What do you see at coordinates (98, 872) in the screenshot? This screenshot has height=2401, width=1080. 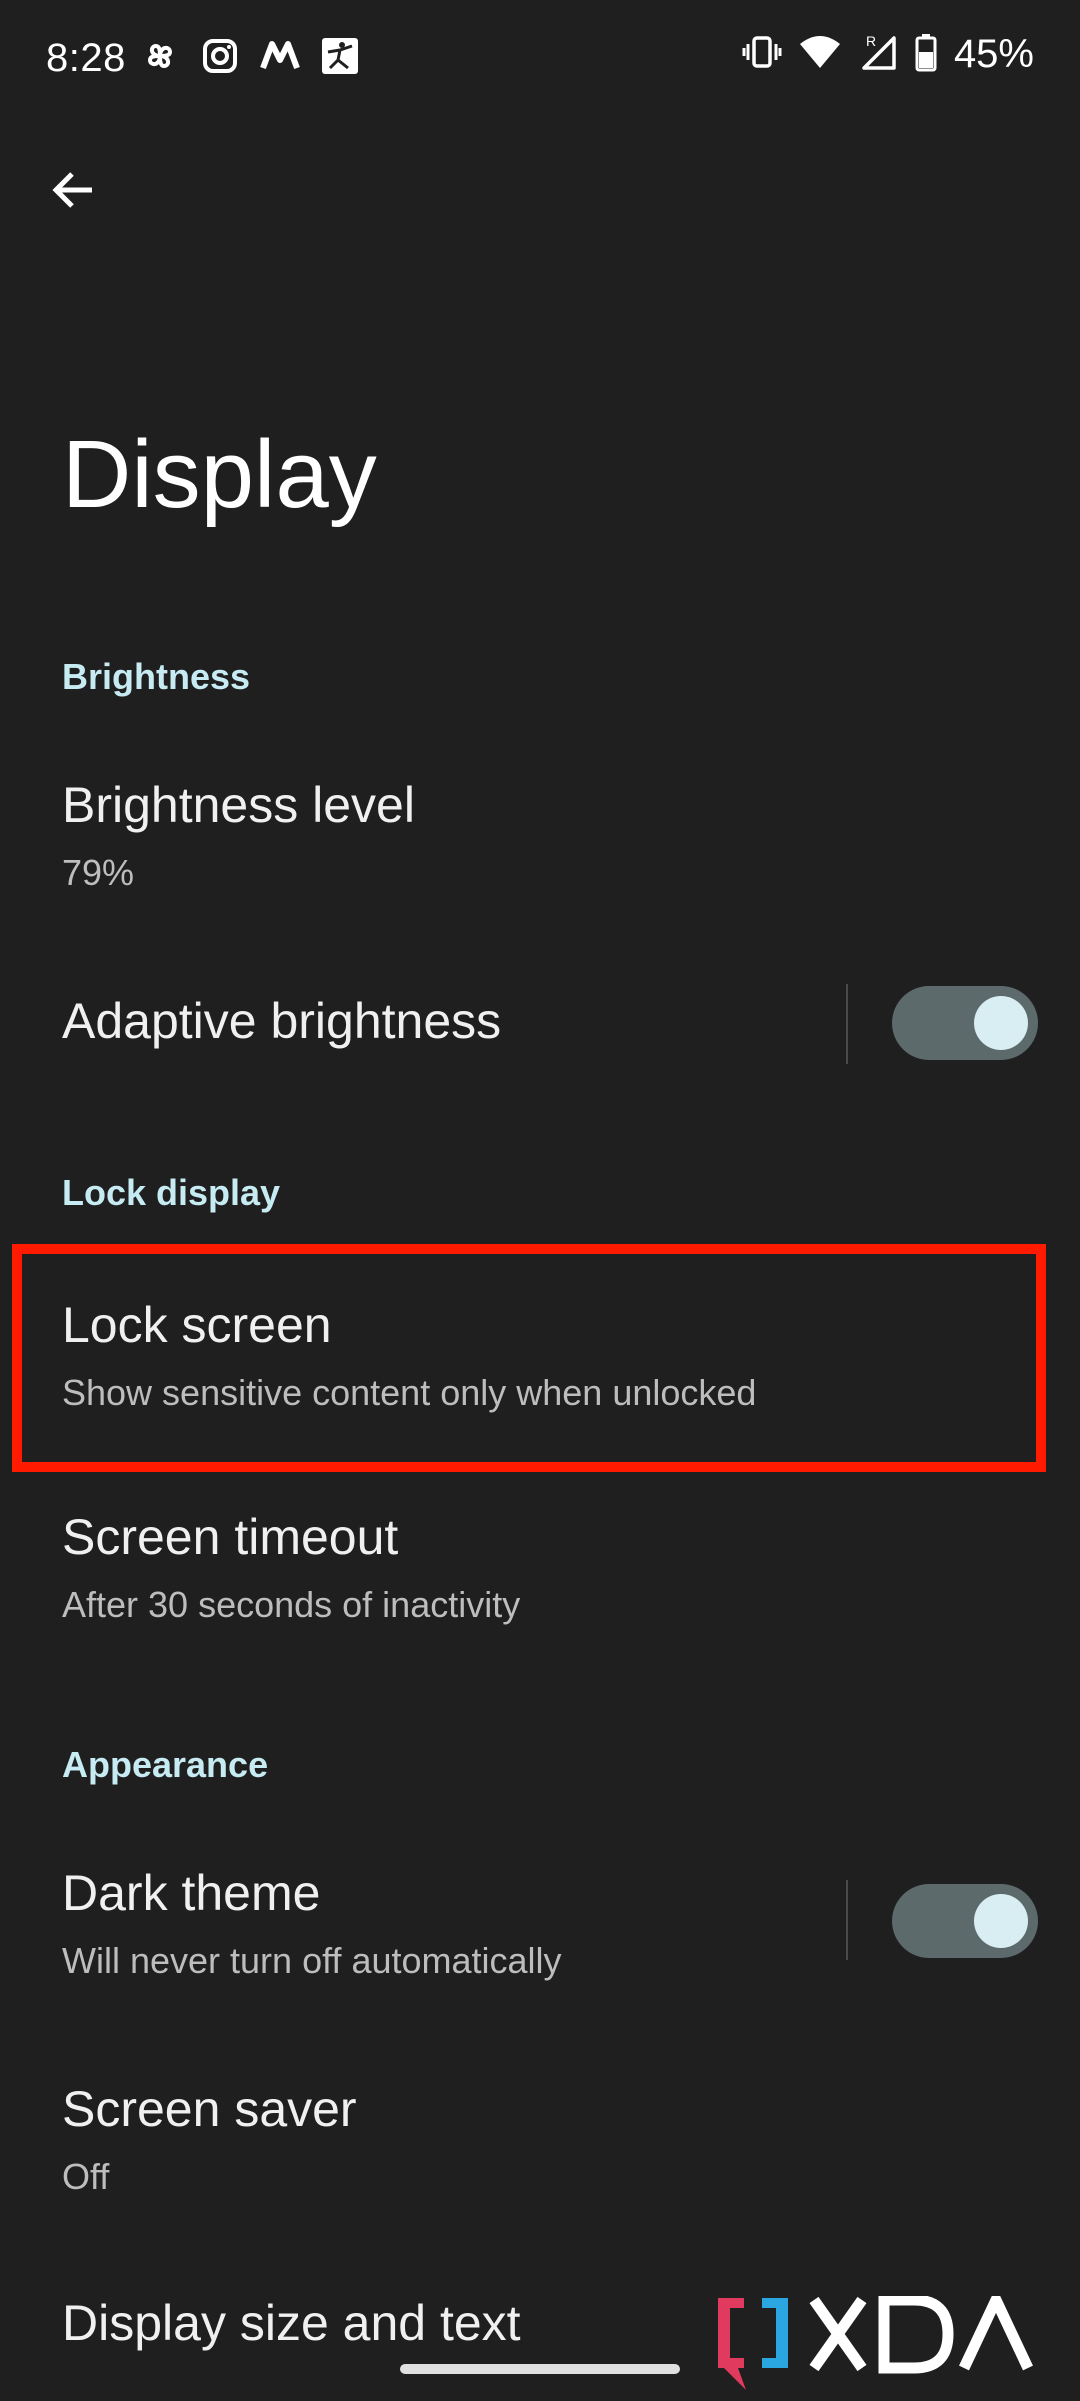 I see `brightness-level-value: 79%` at bounding box center [98, 872].